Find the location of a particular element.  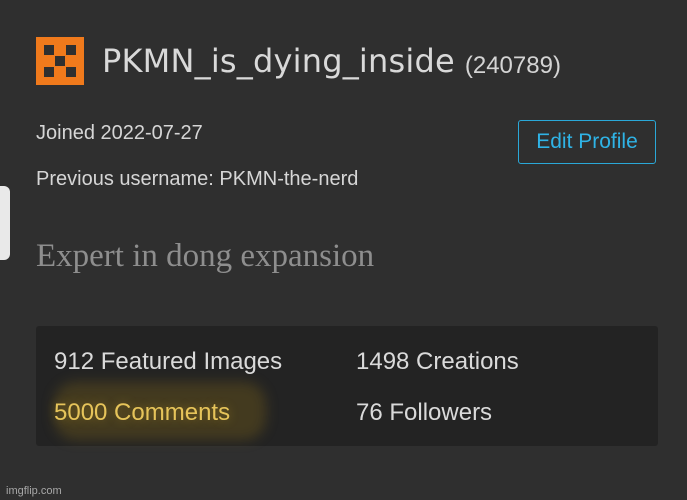

username: PKMN_is_dying_inside is located at coordinates (278, 61).